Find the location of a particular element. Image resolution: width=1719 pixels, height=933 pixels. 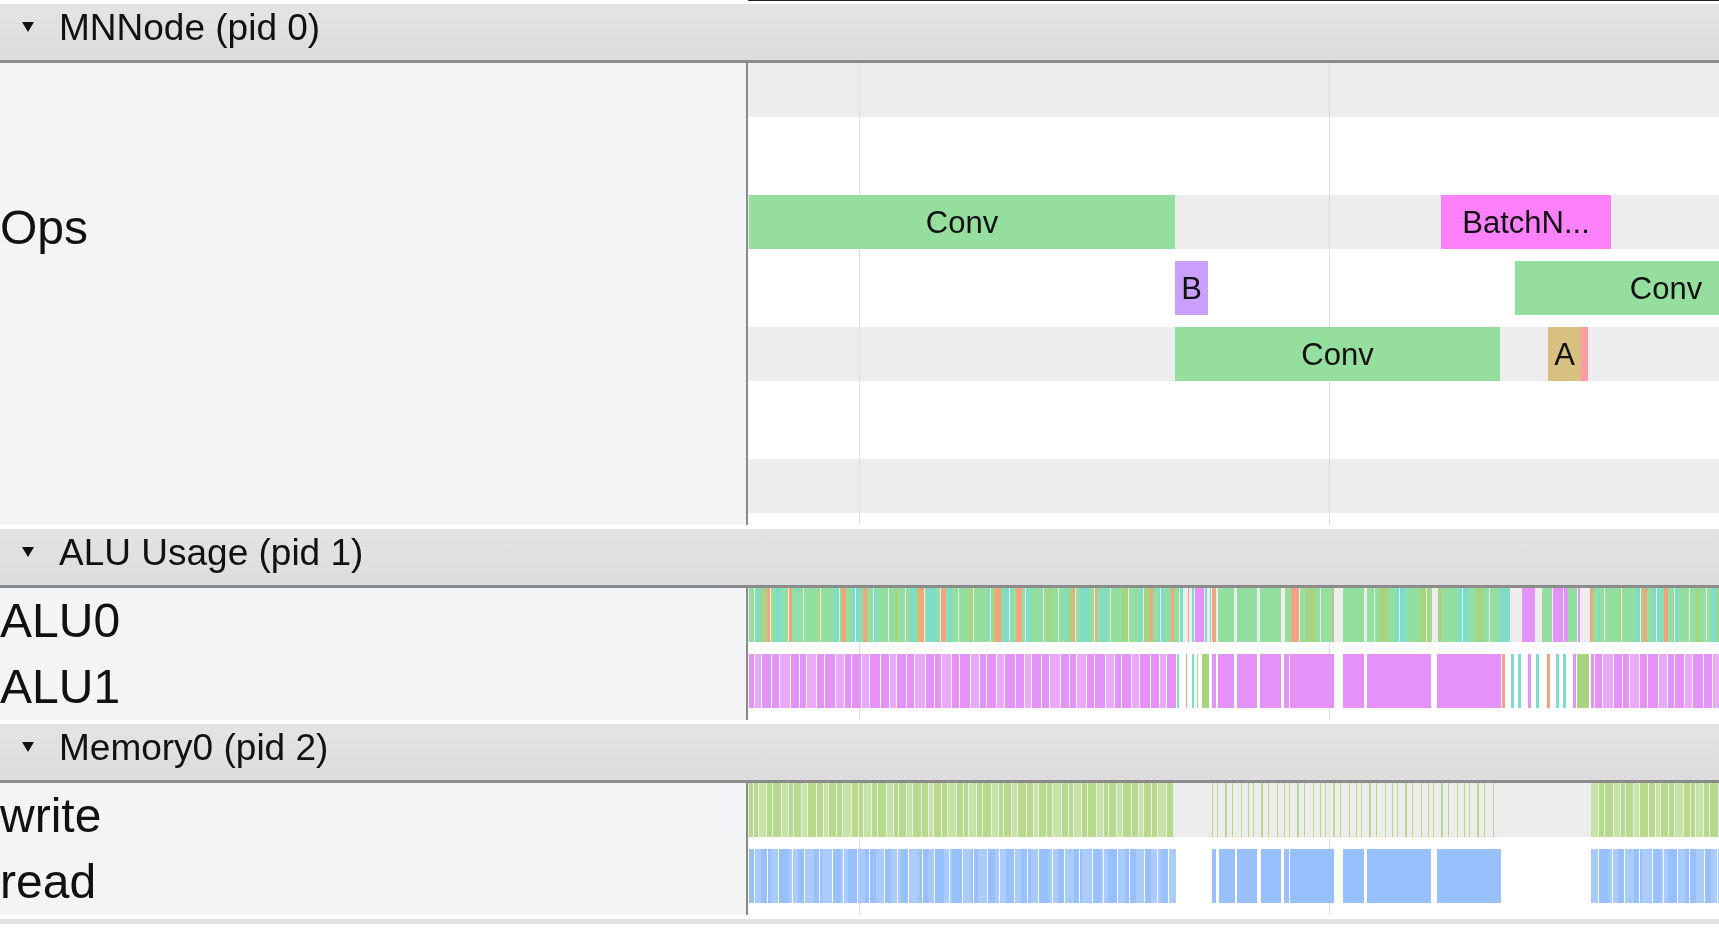

trace-slice: A is located at coordinates (1564, 354).